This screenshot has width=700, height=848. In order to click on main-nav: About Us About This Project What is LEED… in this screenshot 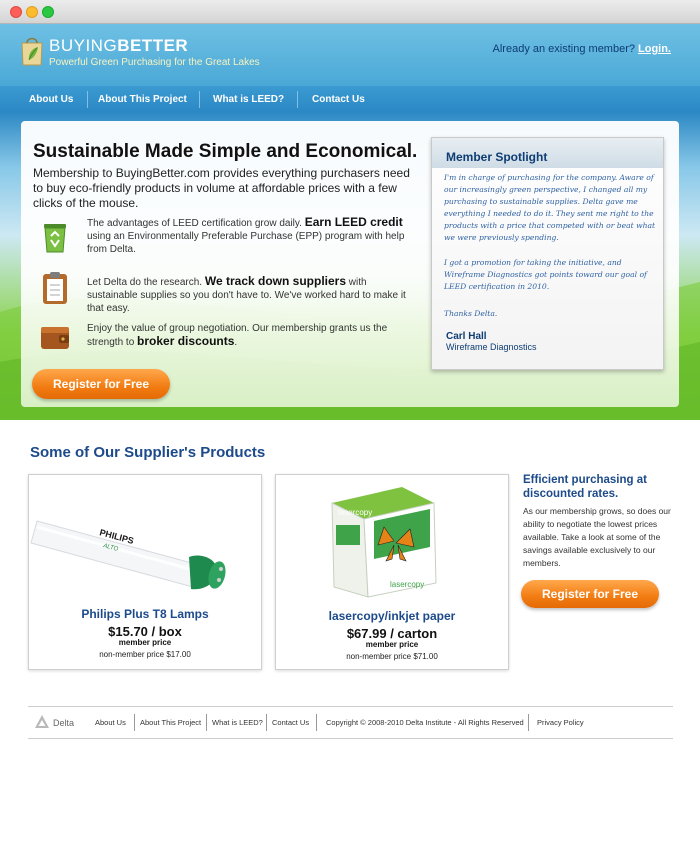, I will do `click(350, 99)`.